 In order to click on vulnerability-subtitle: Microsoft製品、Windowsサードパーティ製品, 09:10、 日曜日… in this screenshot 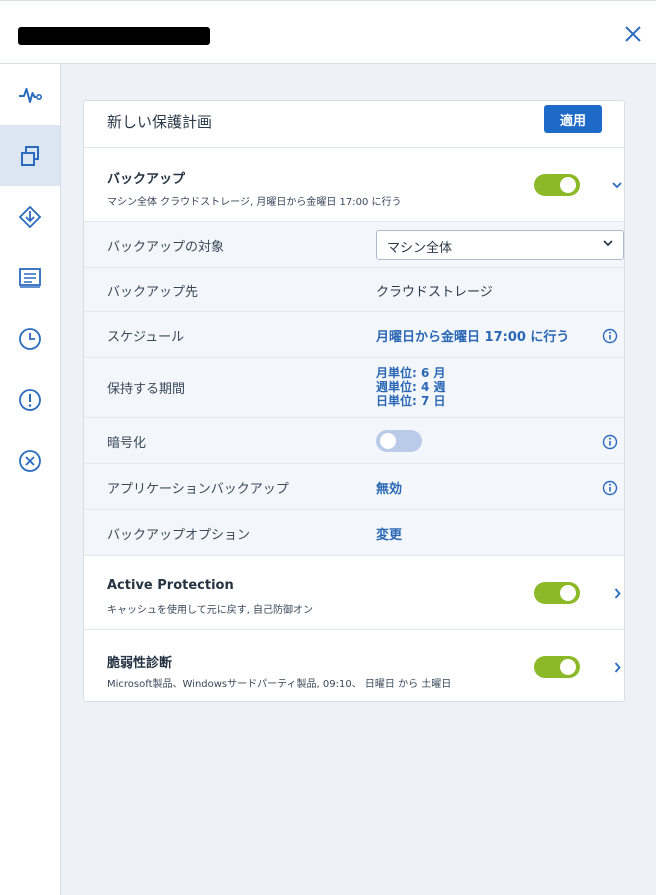, I will do `click(279, 684)`.